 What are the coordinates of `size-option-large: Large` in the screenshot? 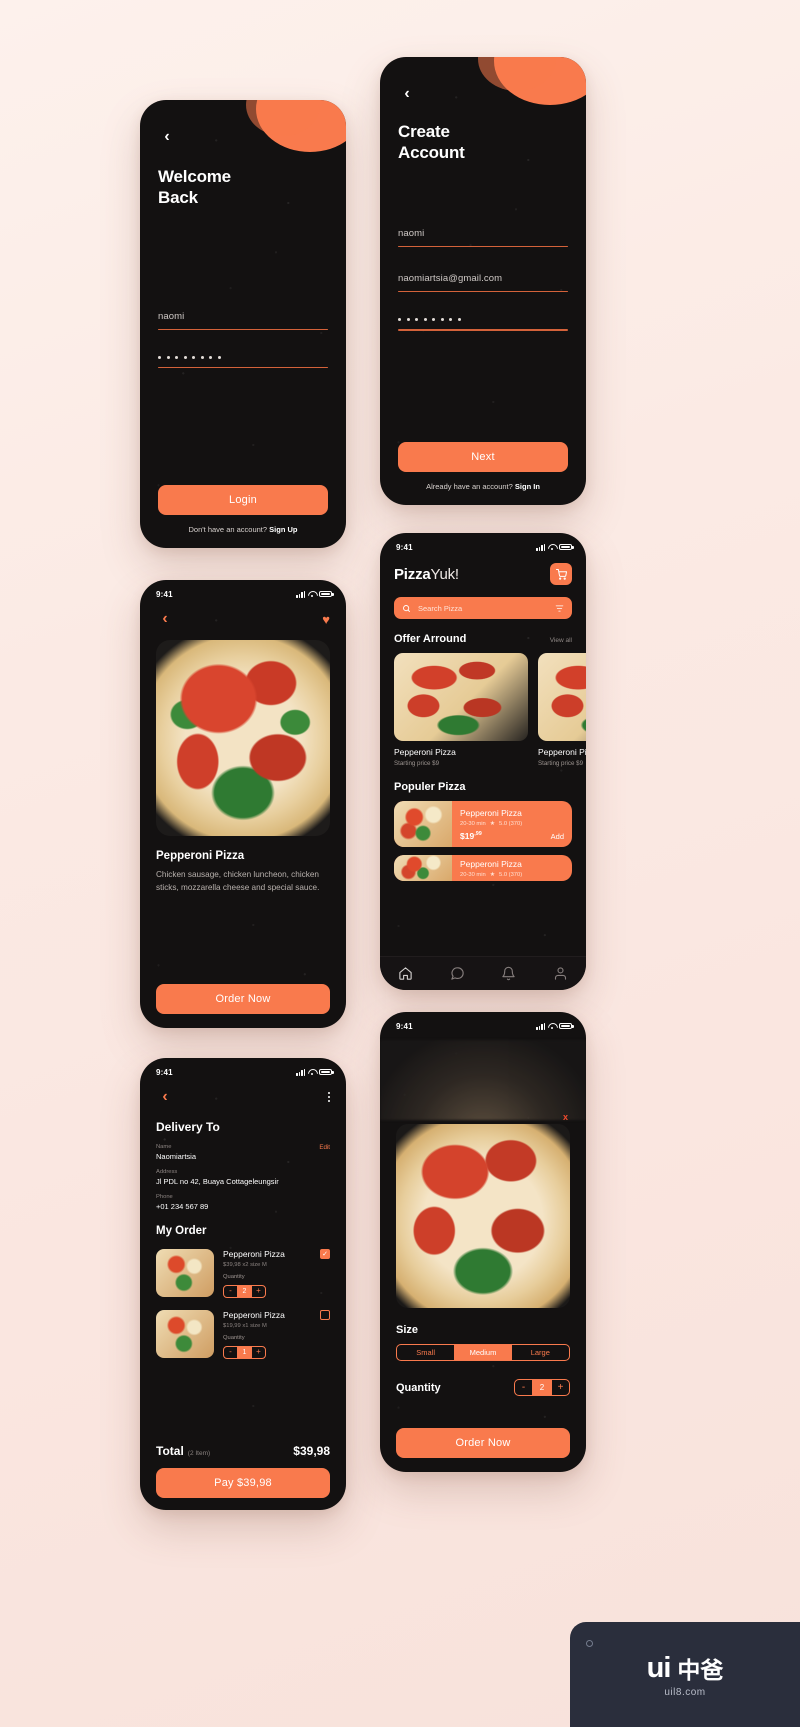 It's located at (540, 1352).